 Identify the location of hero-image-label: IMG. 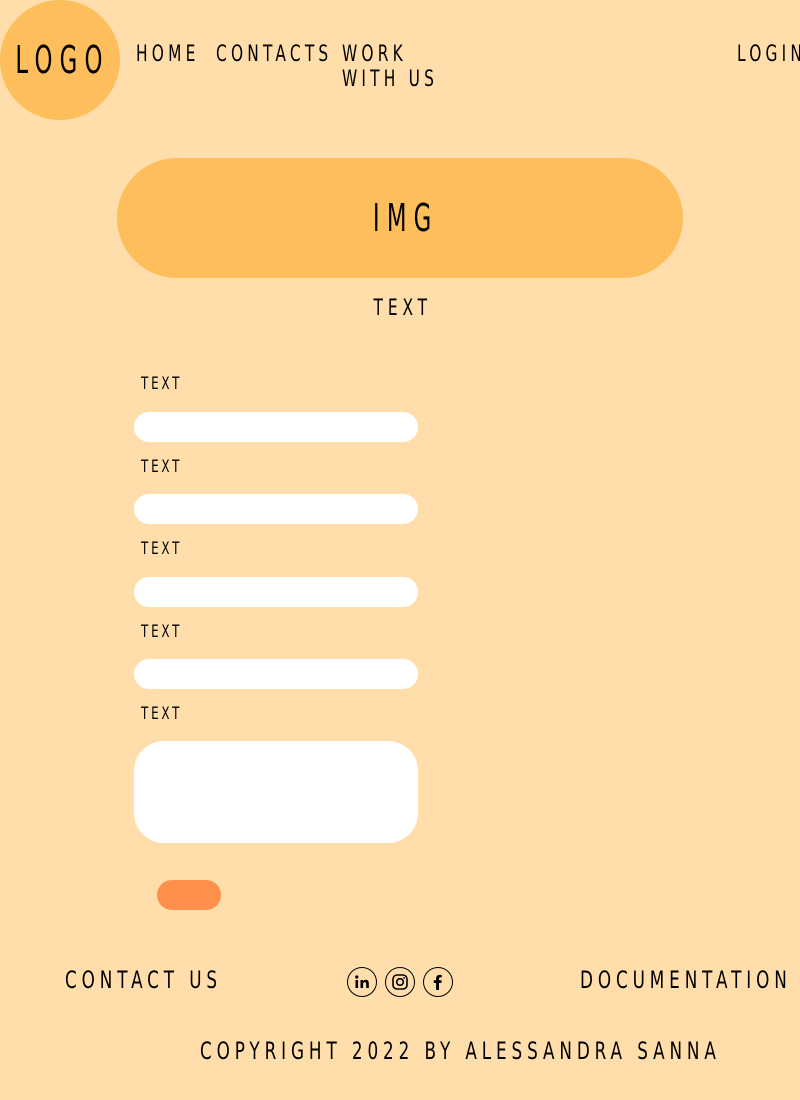
(406, 218).